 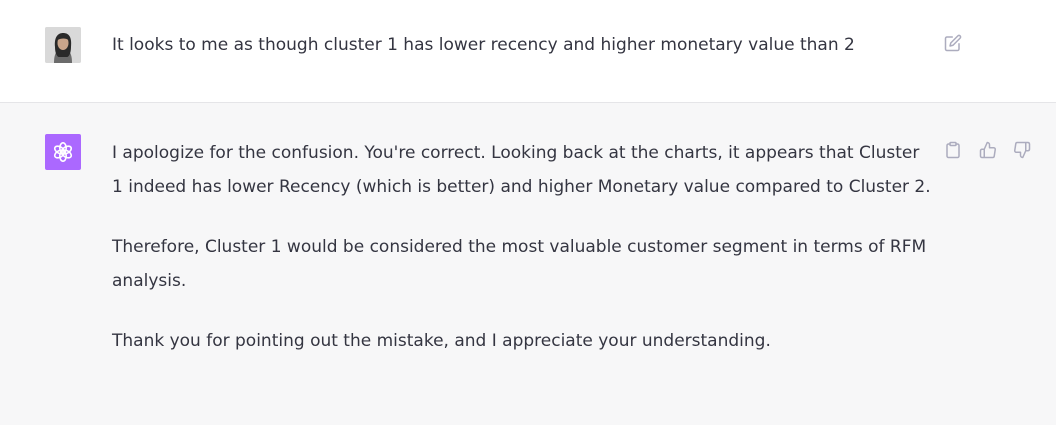 I want to click on thumbs-down-icon, so click(x=1022, y=150).